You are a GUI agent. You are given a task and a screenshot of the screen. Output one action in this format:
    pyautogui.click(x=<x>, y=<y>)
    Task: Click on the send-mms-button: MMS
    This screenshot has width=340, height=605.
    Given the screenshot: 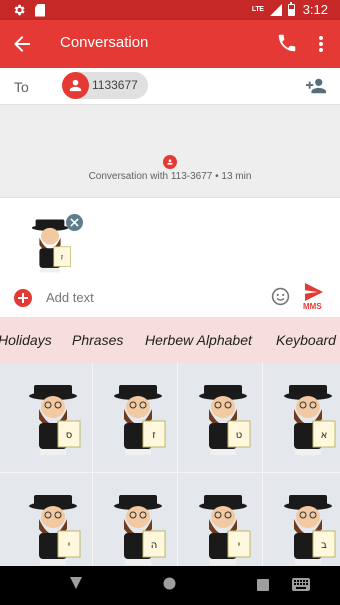 What is the action you would take?
    pyautogui.click(x=316, y=298)
    